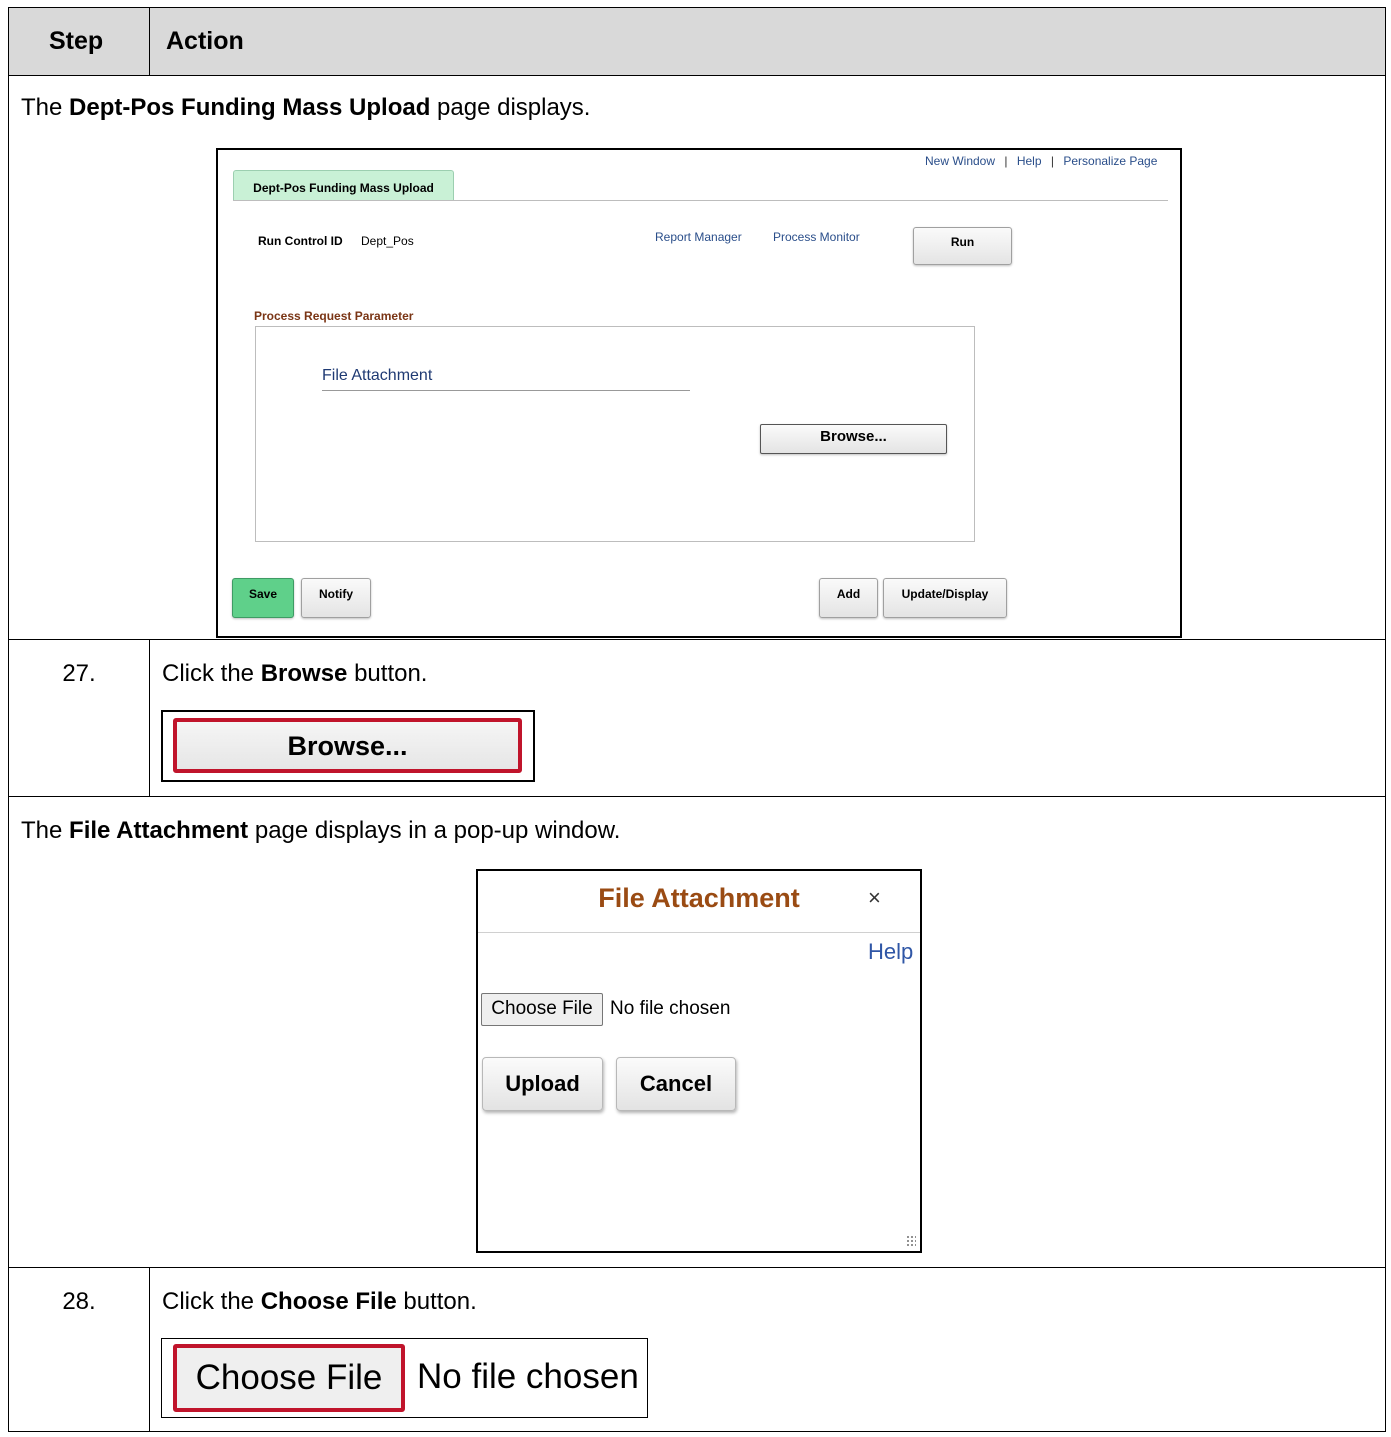 Image resolution: width=1391 pixels, height=1437 pixels. Describe the element at coordinates (76, 41) in the screenshot. I see `step-header-label: Step` at that location.